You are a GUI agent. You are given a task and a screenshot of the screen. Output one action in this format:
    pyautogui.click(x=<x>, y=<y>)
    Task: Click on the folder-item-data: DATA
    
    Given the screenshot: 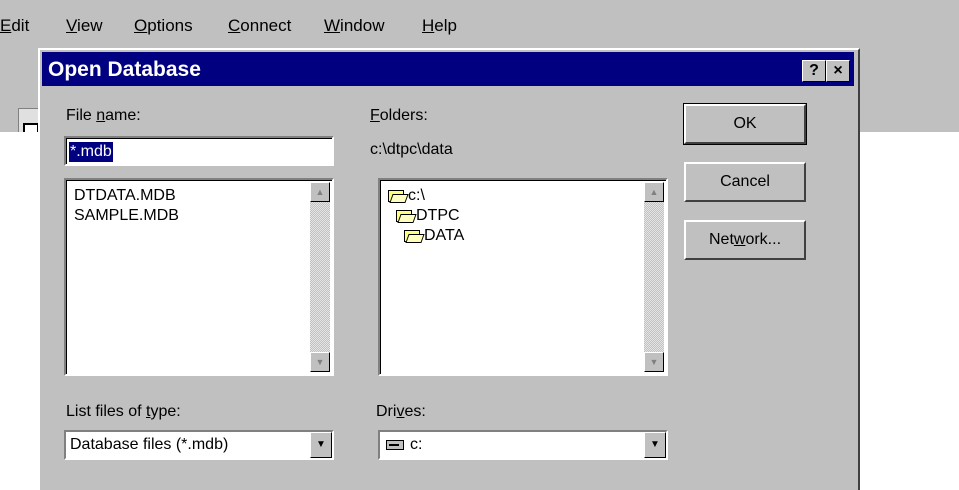 What is the action you would take?
    pyautogui.click(x=444, y=236)
    